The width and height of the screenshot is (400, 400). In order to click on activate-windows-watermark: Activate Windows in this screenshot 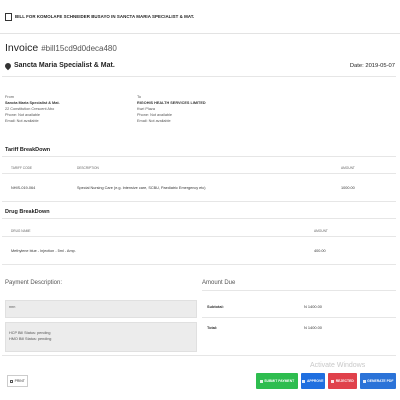, I will do `click(338, 365)`.